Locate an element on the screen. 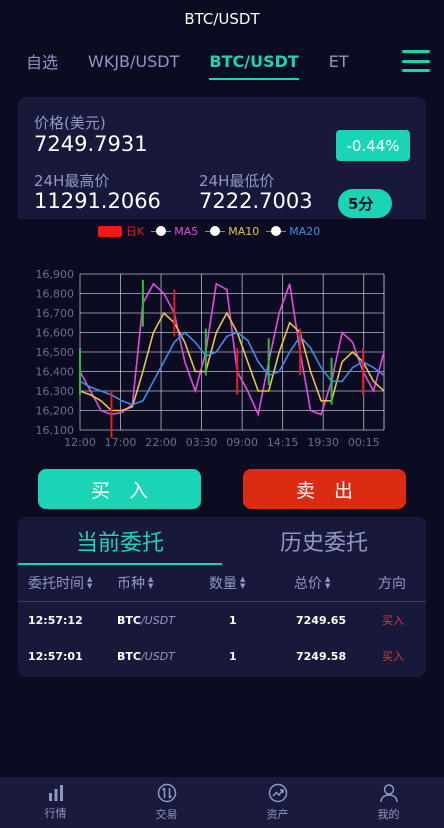 This screenshot has width=444, height=828. col-qty-label: 数量 is located at coordinates (223, 584).